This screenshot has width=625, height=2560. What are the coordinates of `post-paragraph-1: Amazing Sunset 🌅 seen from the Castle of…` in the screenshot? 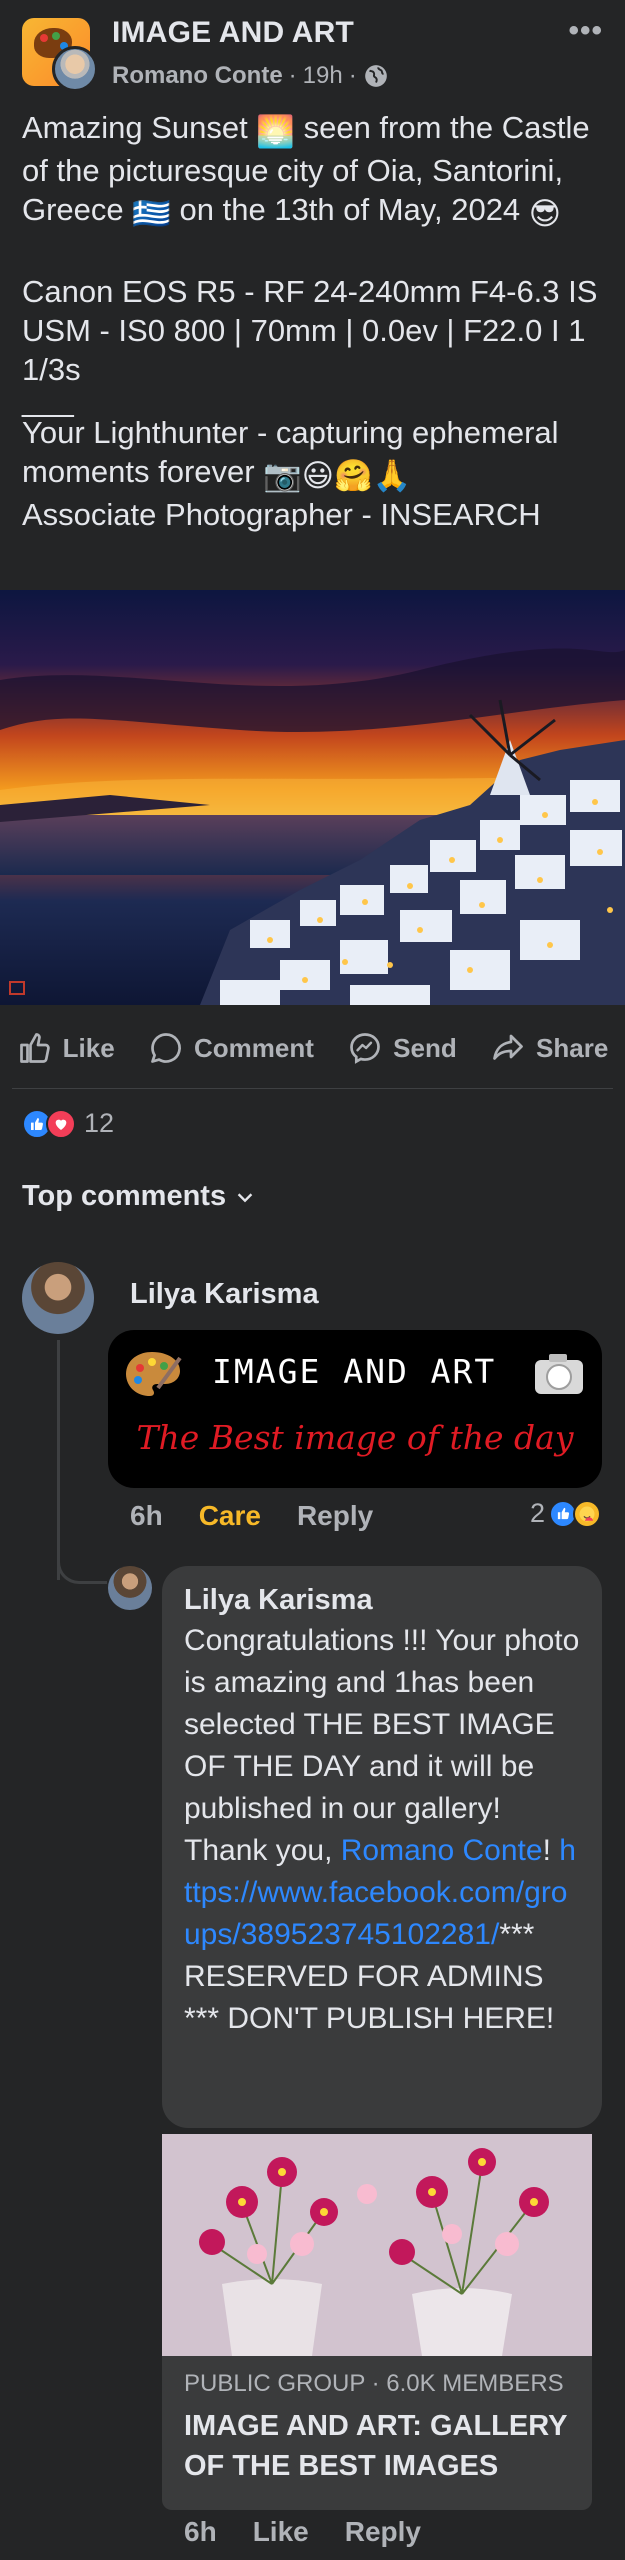 It's located at (317, 170).